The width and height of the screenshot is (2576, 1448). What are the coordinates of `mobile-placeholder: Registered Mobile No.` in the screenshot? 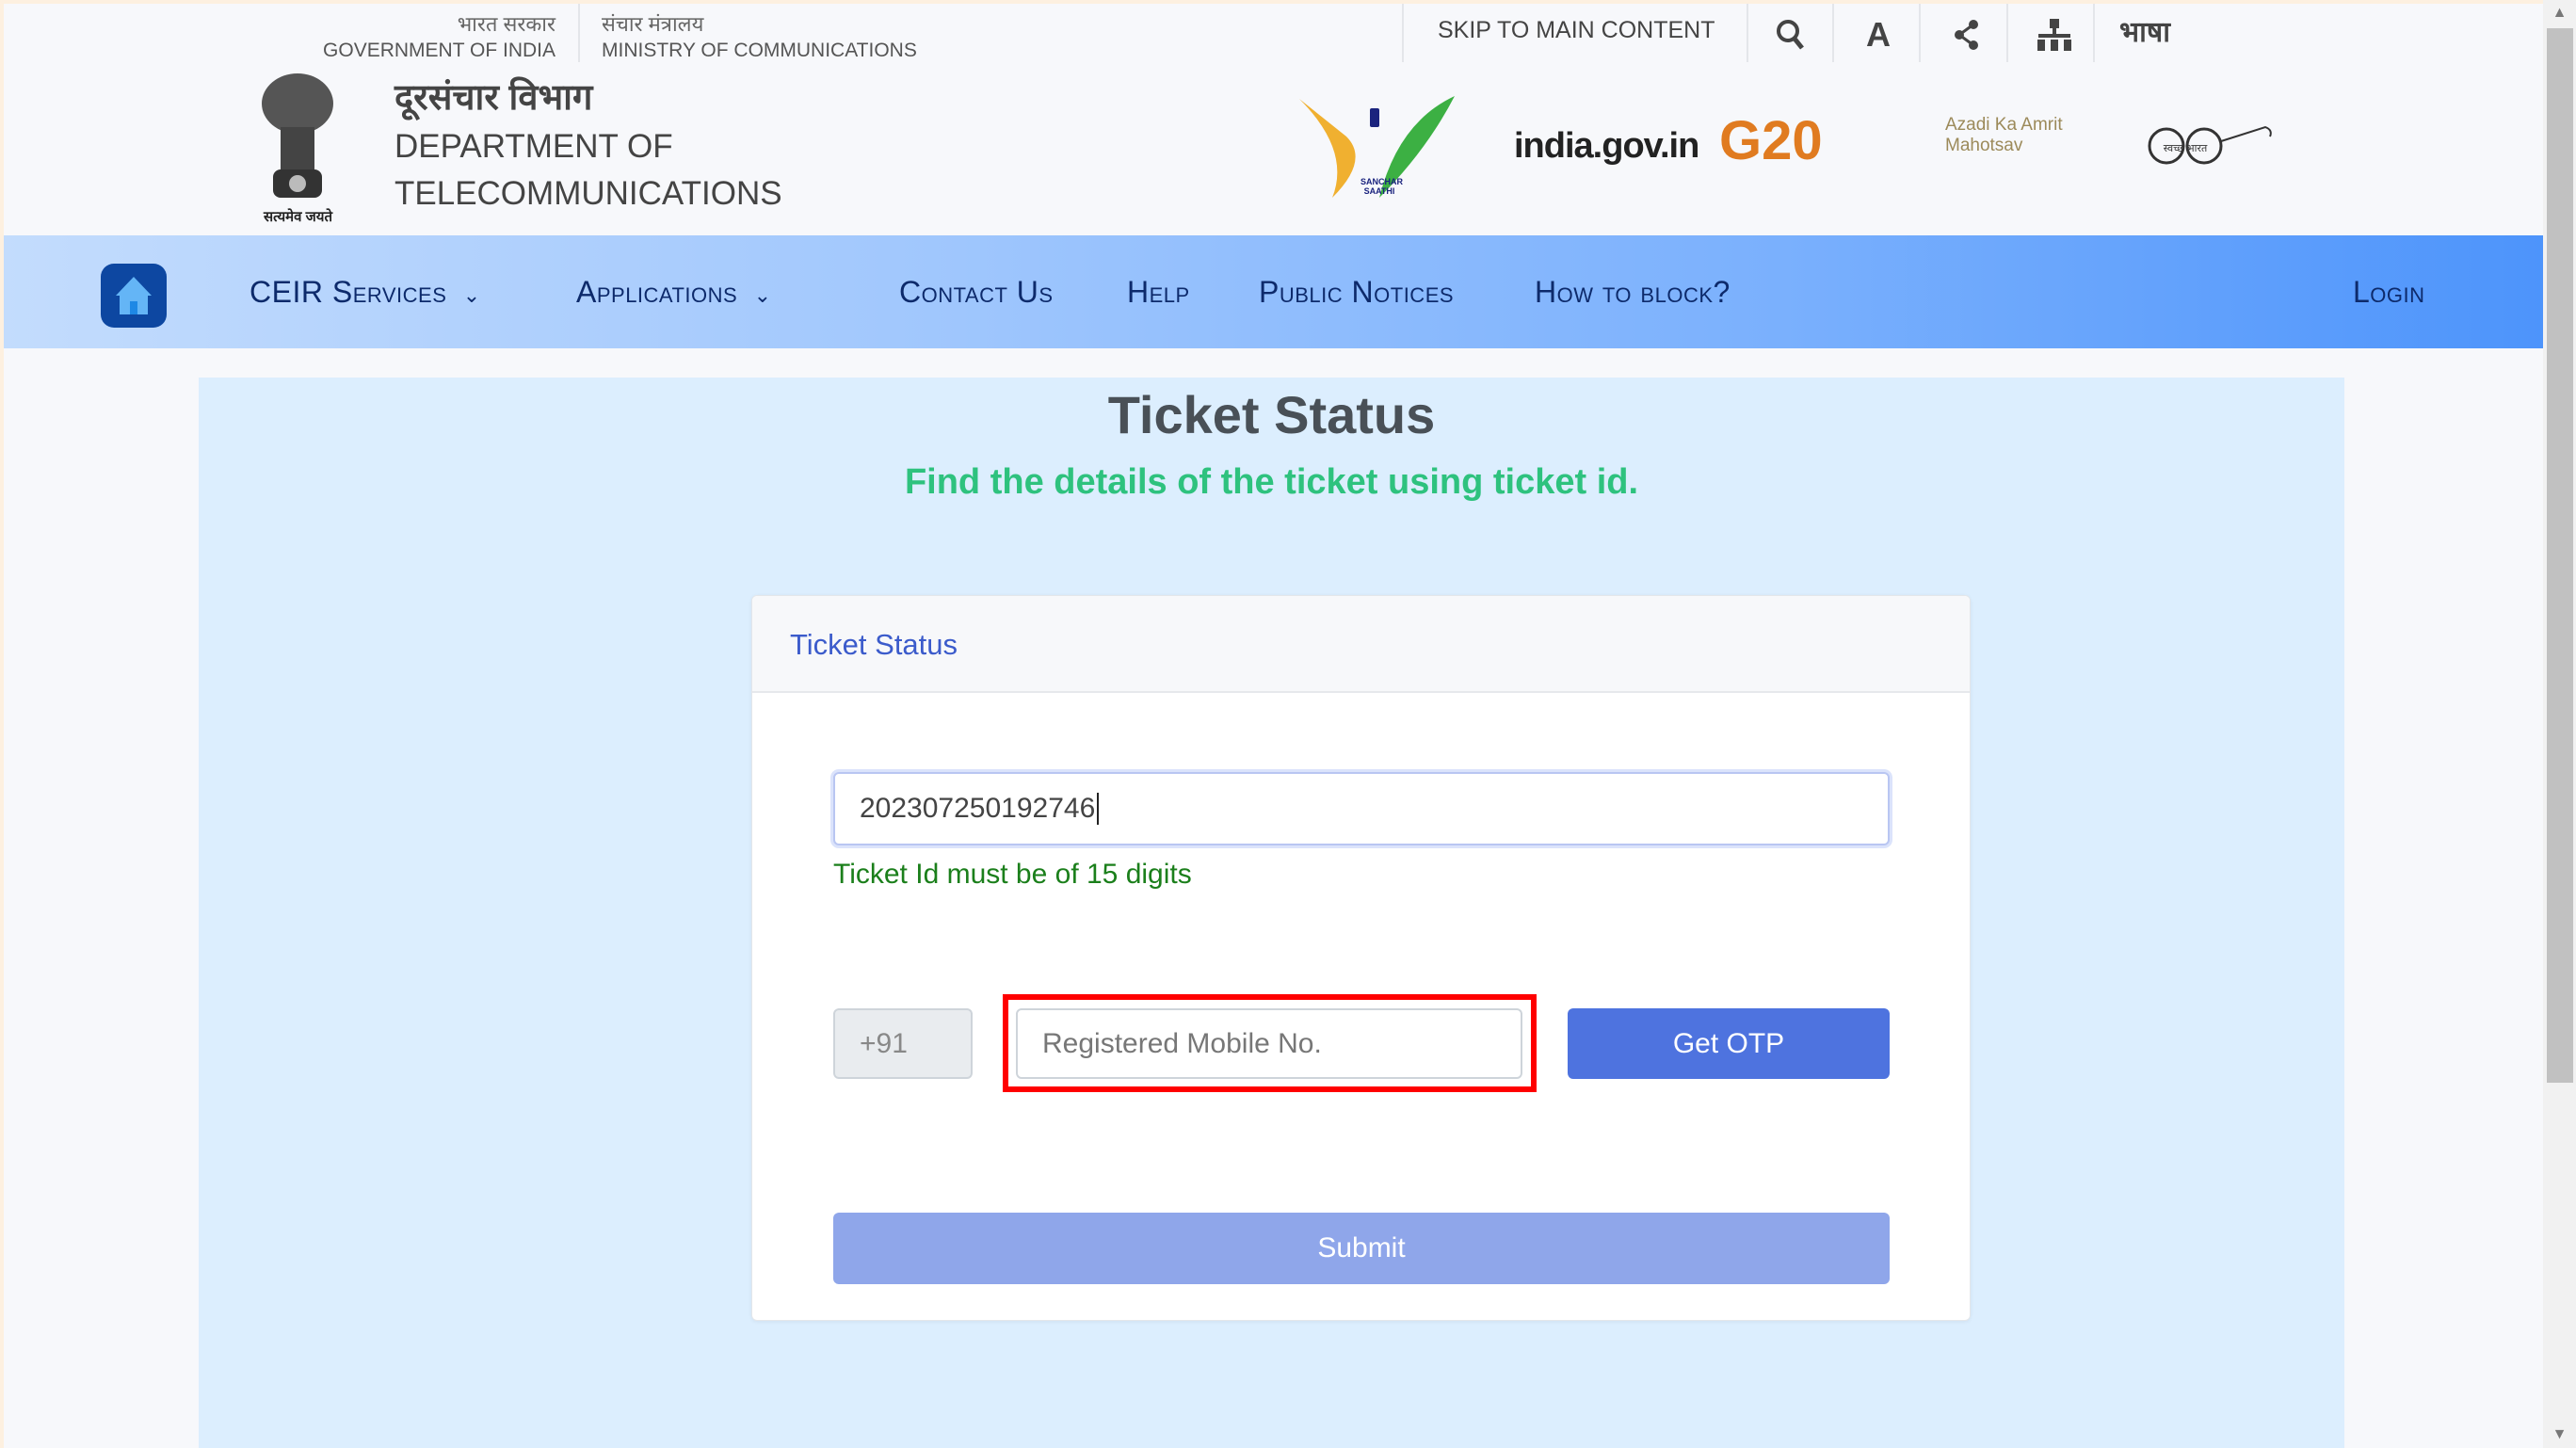 It's located at (1182, 1043).